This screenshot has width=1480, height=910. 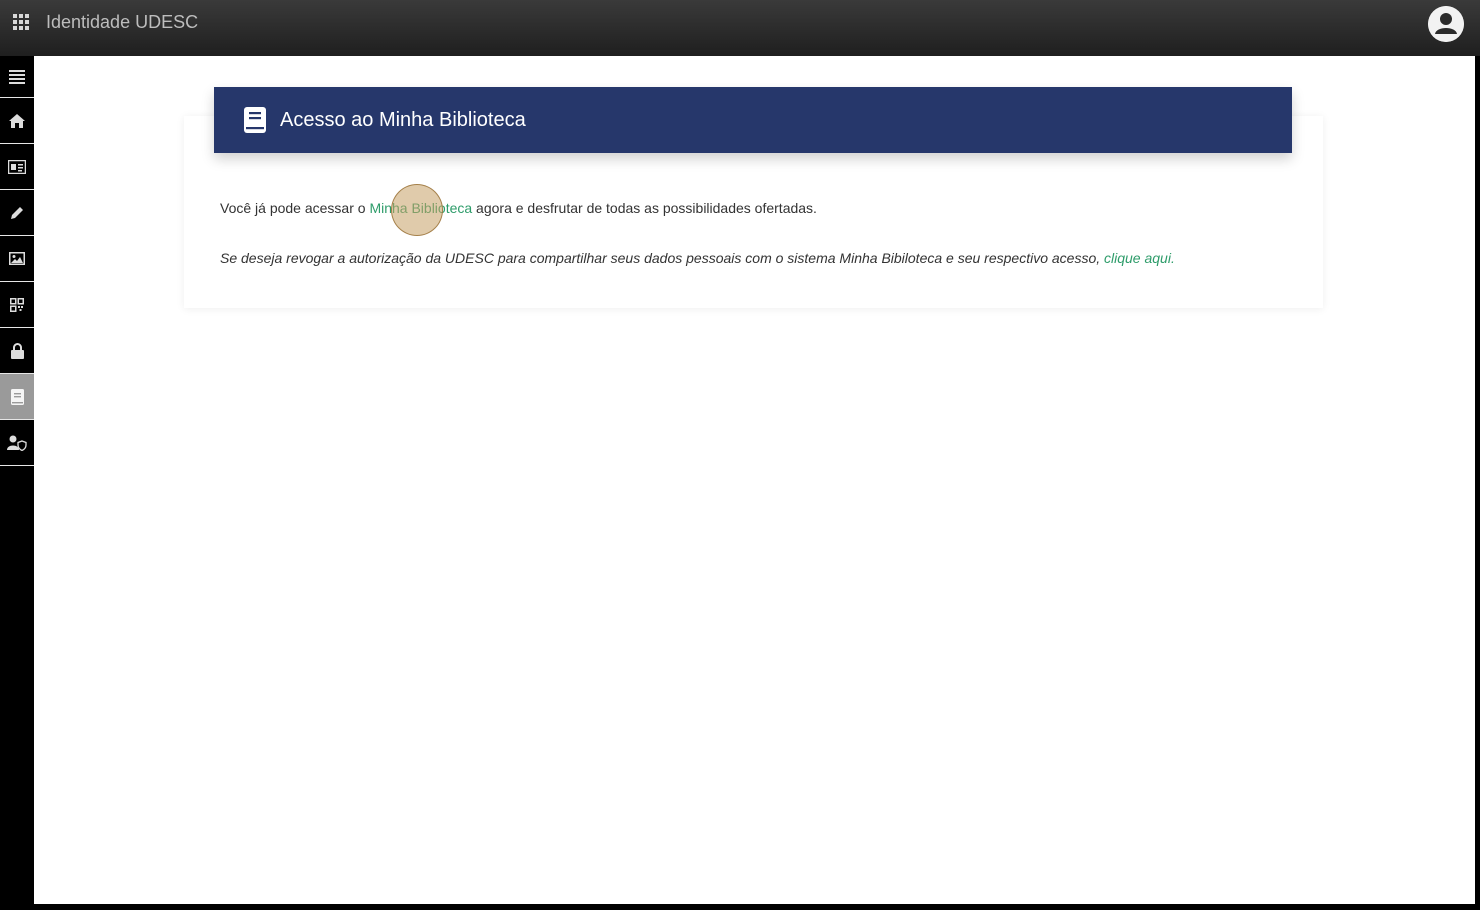 What do you see at coordinates (753, 120) in the screenshot?
I see `card-header: Acesso ao Minha Biblioteca` at bounding box center [753, 120].